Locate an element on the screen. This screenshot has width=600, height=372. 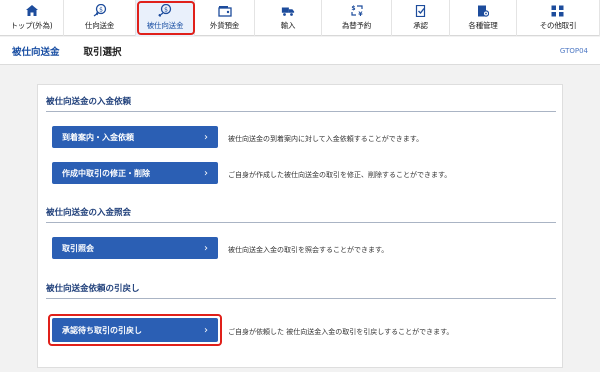
approve-icon is located at coordinates (421, 10).